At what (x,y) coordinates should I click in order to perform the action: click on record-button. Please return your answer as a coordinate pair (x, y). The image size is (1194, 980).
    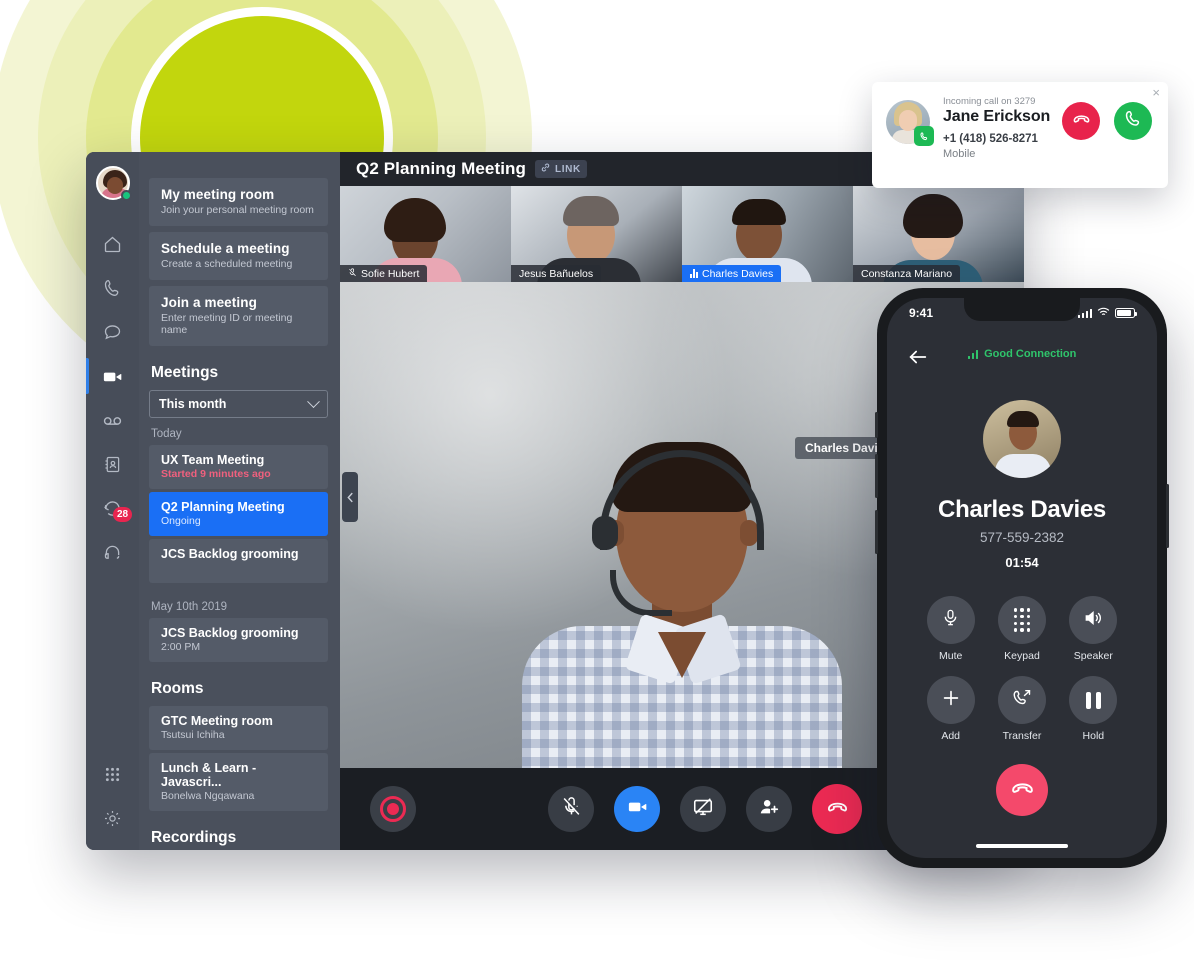
    Looking at the image, I should click on (393, 809).